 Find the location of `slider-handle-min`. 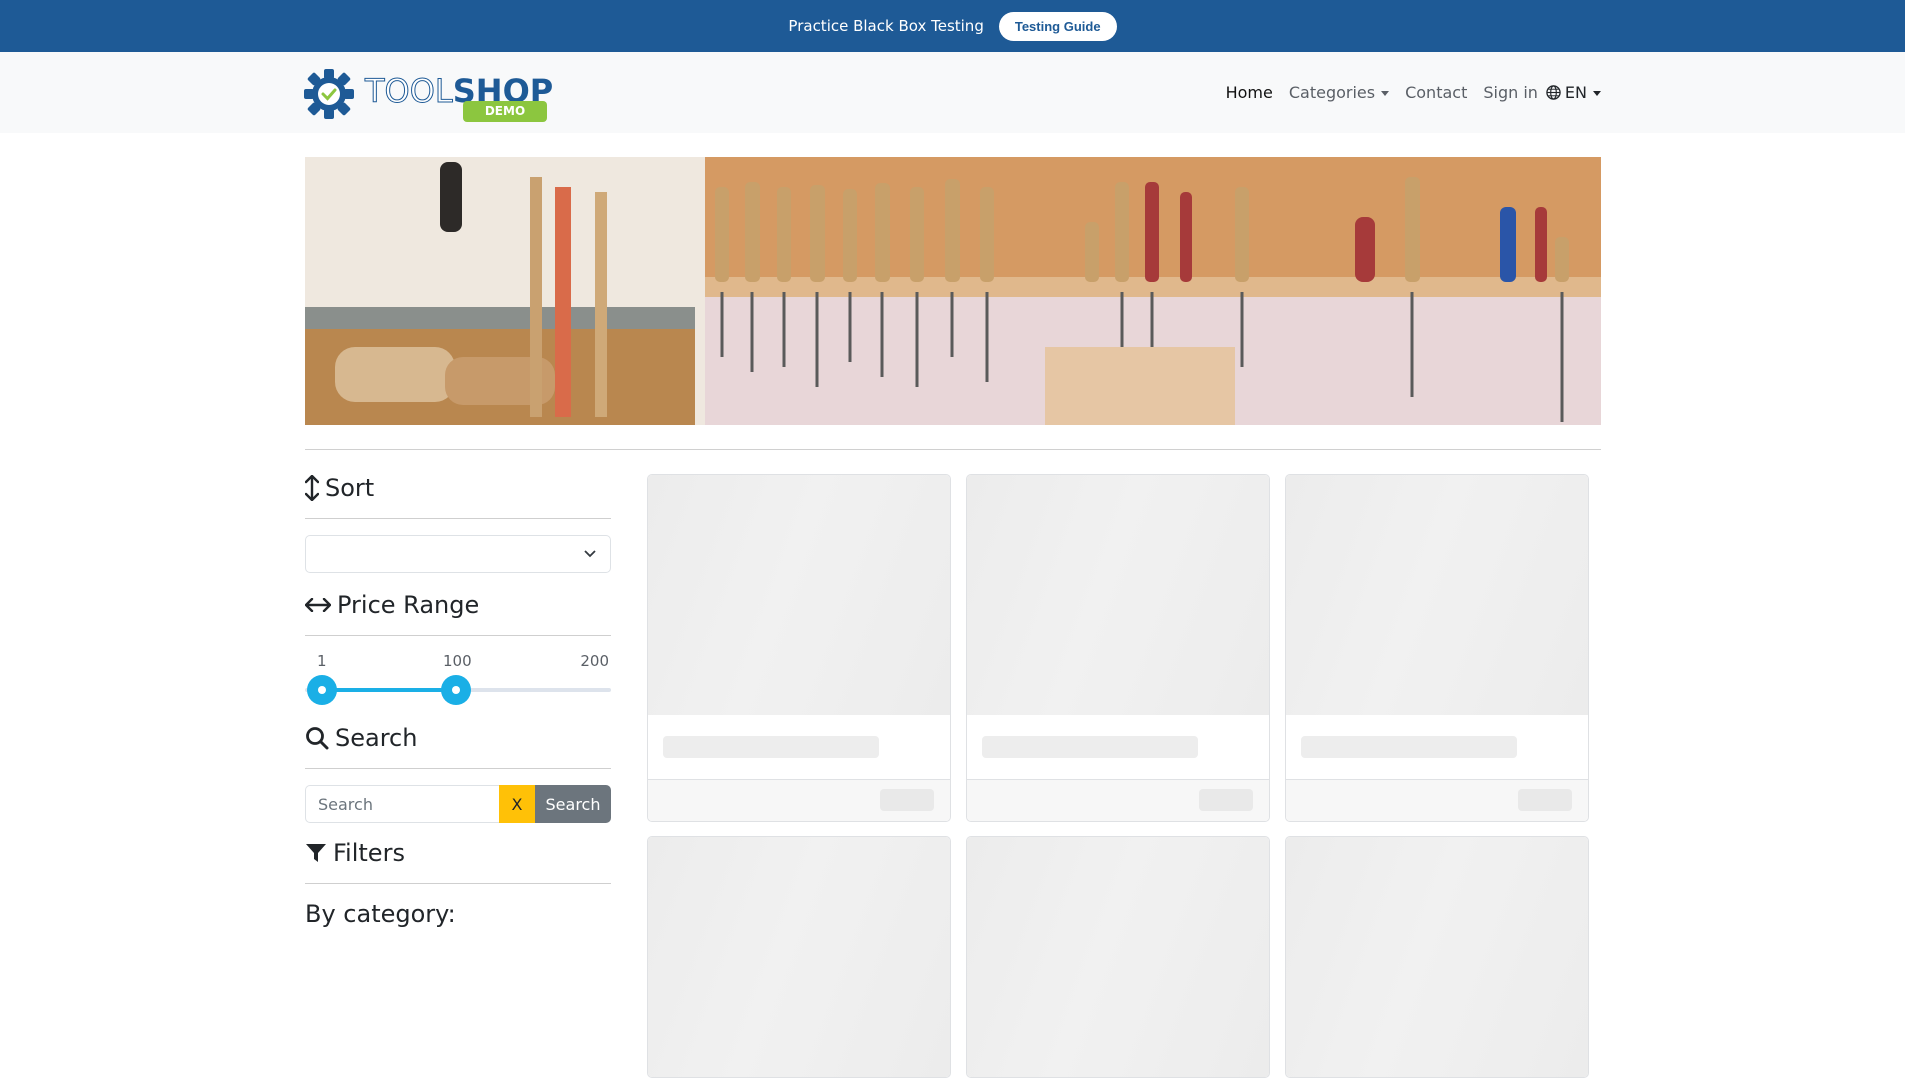

slider-handle-min is located at coordinates (322, 690).